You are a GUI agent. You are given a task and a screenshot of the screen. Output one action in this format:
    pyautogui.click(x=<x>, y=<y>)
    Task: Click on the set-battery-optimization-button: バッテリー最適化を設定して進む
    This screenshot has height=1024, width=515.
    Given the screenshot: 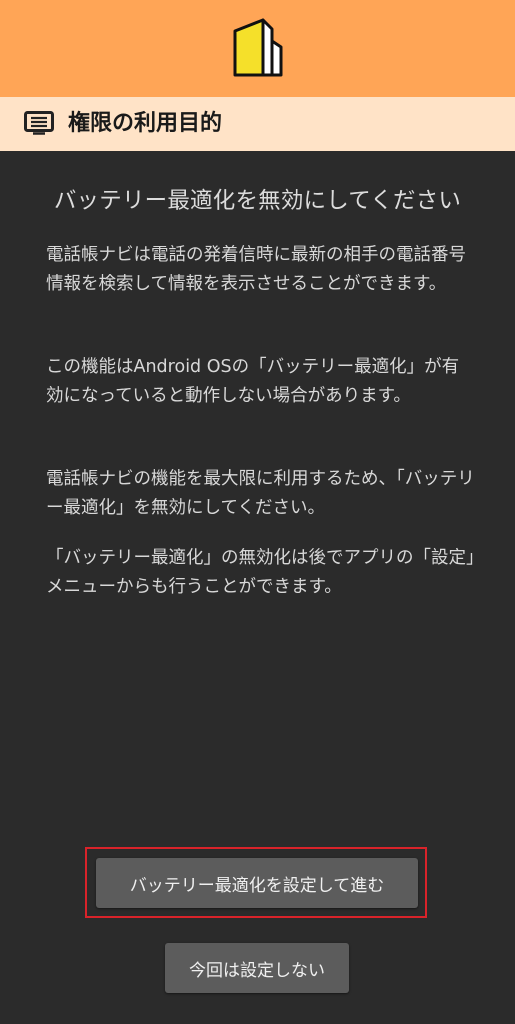 What is the action you would take?
    pyautogui.click(x=257, y=883)
    